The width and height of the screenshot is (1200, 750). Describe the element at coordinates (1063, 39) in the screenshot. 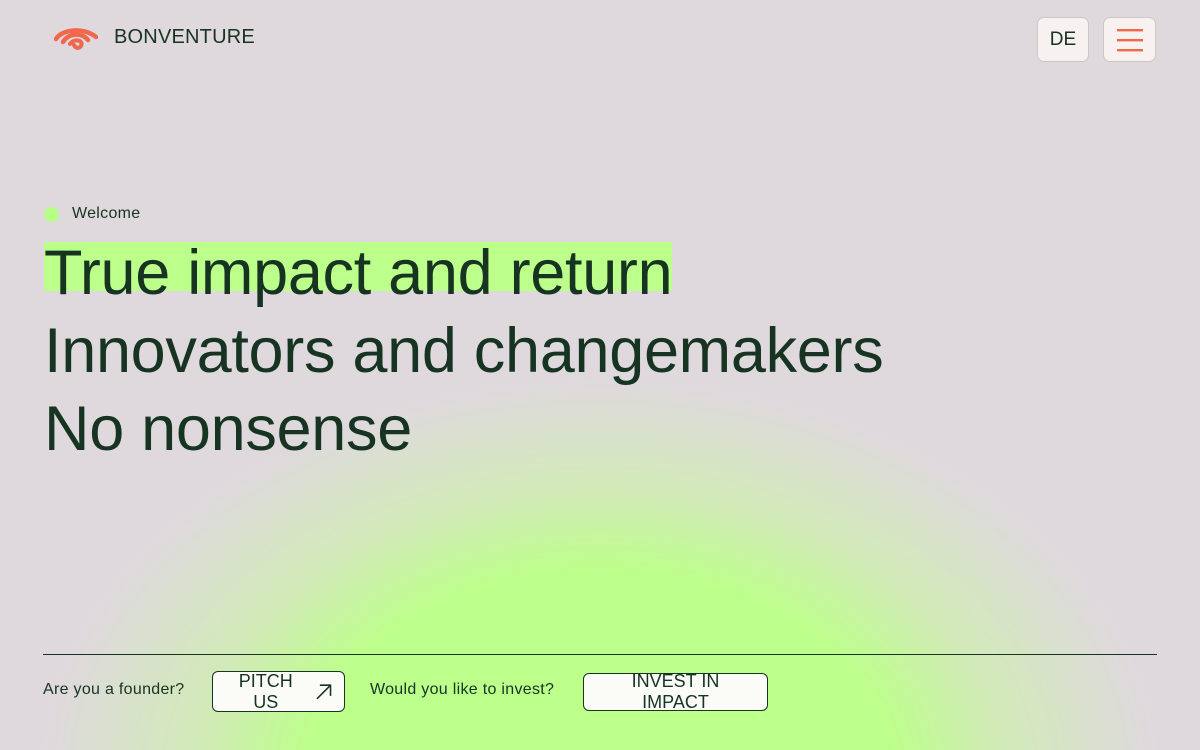

I see `language-switch-button: DE` at that location.